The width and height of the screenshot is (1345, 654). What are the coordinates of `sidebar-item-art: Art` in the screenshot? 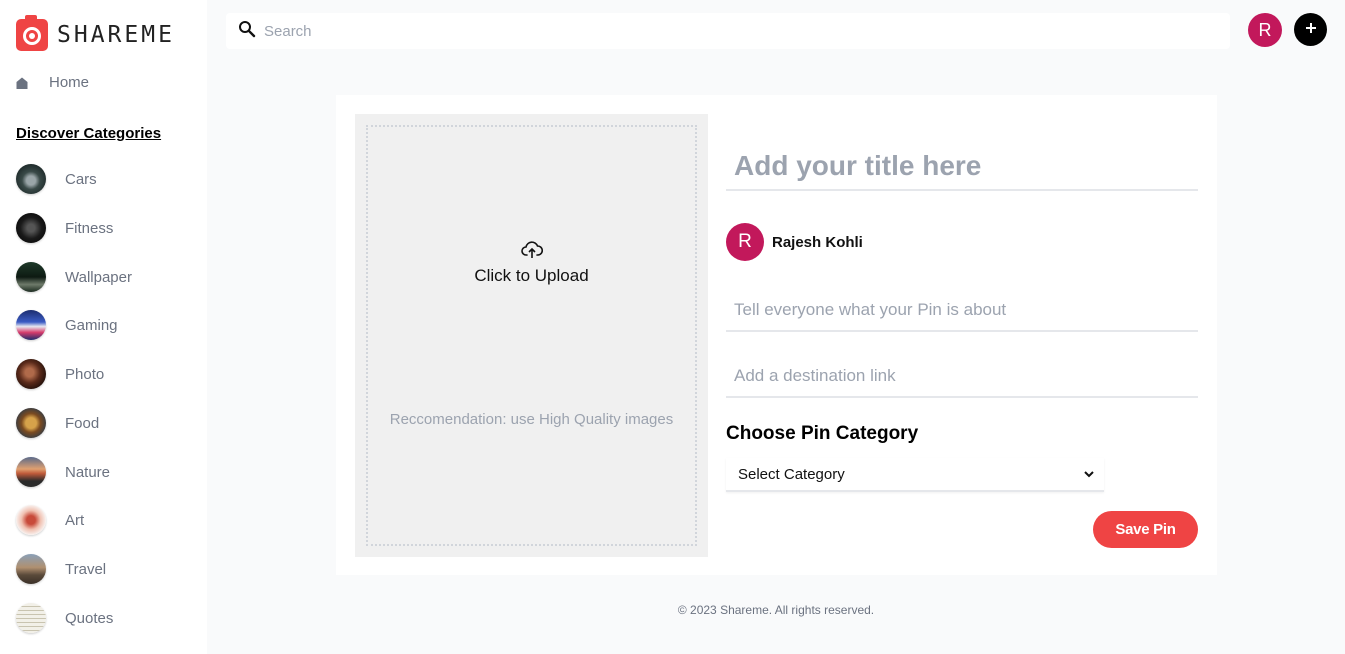 It's located at (50, 520).